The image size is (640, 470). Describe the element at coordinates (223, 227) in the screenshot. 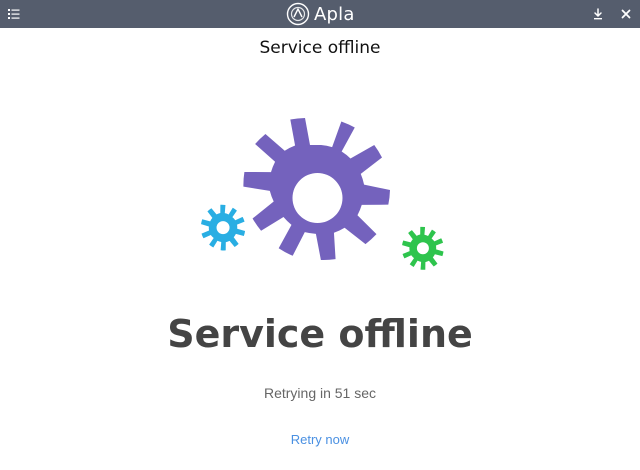

I see `small-gear-left-icon` at that location.